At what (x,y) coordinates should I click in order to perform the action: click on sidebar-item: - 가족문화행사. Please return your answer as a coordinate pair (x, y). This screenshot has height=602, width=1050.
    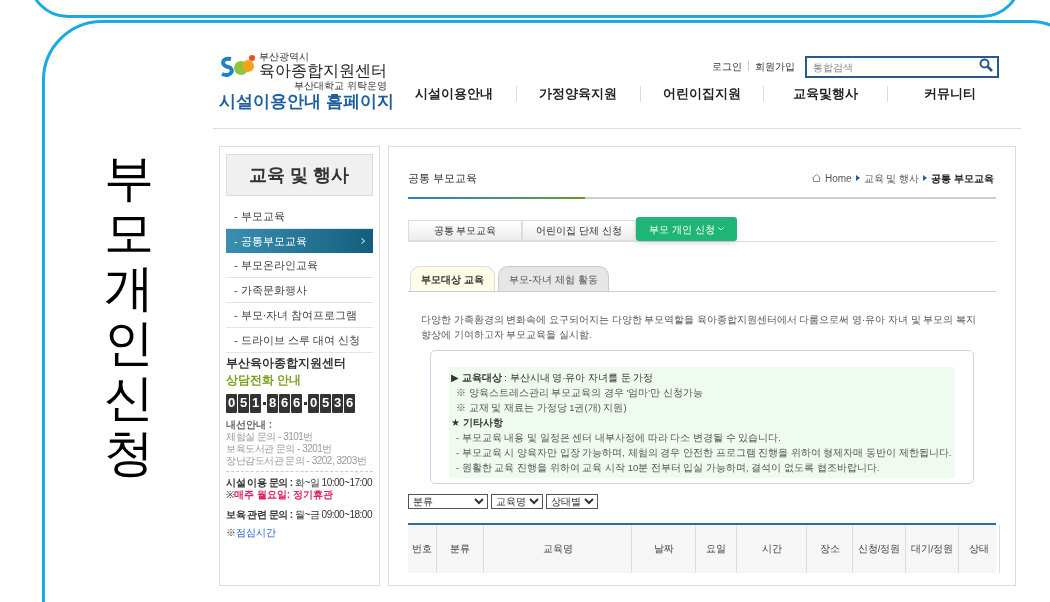
    Looking at the image, I should click on (299, 290).